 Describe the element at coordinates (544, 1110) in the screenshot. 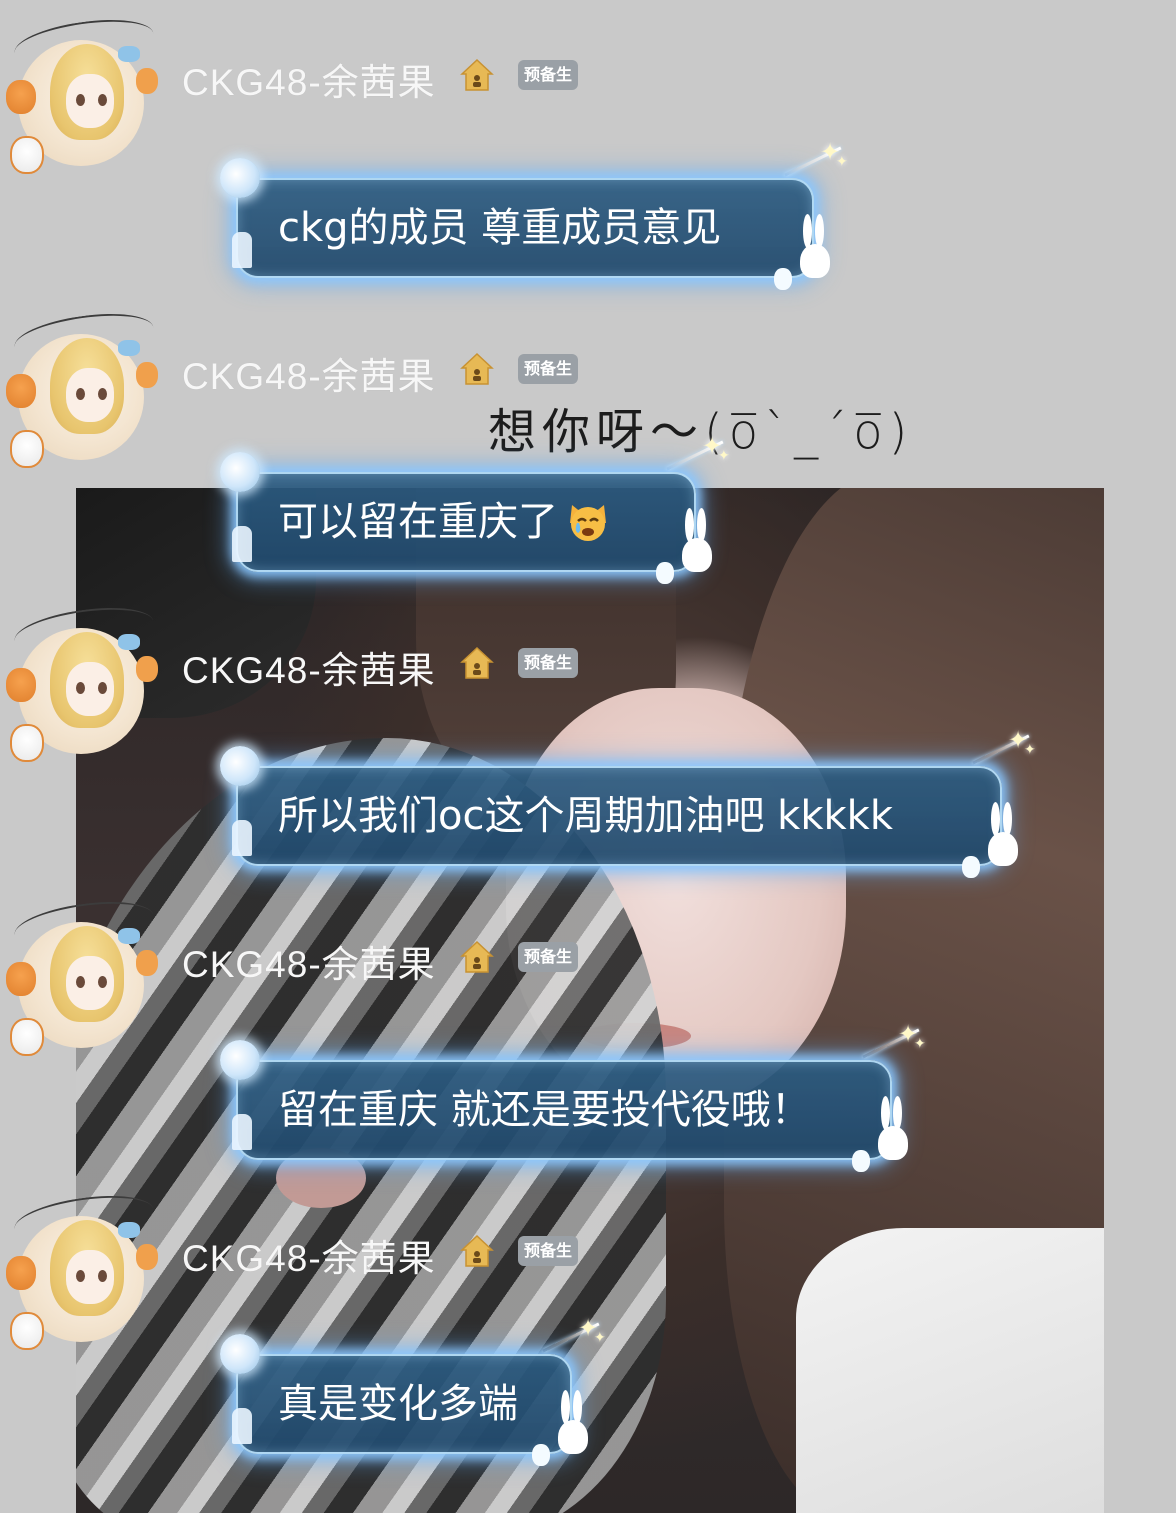

I see `message-text: 留在重庆 就还是要投代役哦！` at that location.